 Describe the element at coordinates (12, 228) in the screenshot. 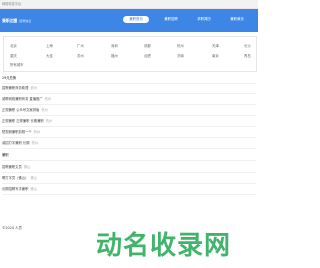

I see `footer-text: ©2024 人员` at that location.